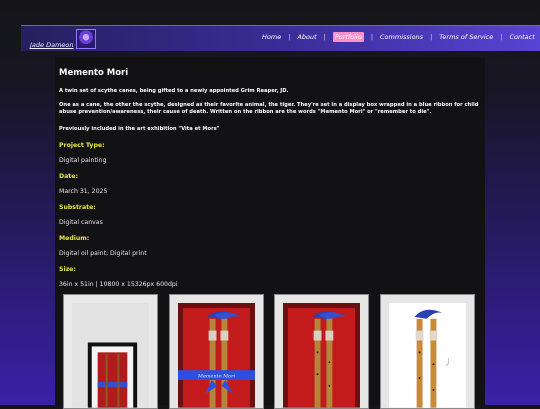 The height and width of the screenshot is (409, 540). Describe the element at coordinates (271, 37) in the screenshot. I see `nav-home: Home` at that location.